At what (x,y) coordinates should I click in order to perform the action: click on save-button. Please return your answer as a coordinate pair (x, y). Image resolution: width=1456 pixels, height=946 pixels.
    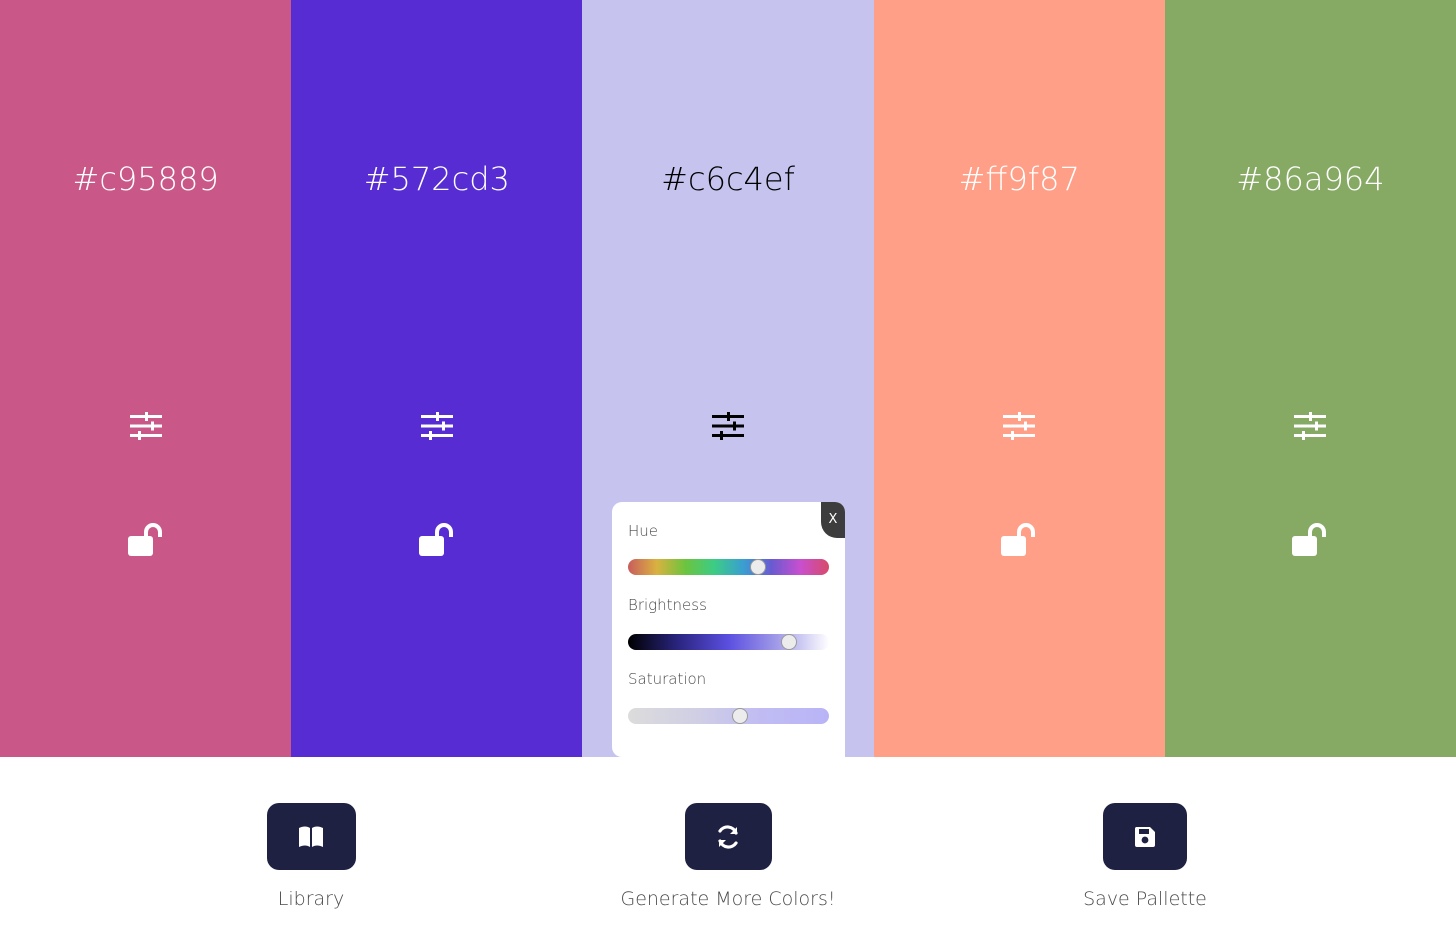
    Looking at the image, I should click on (1145, 836).